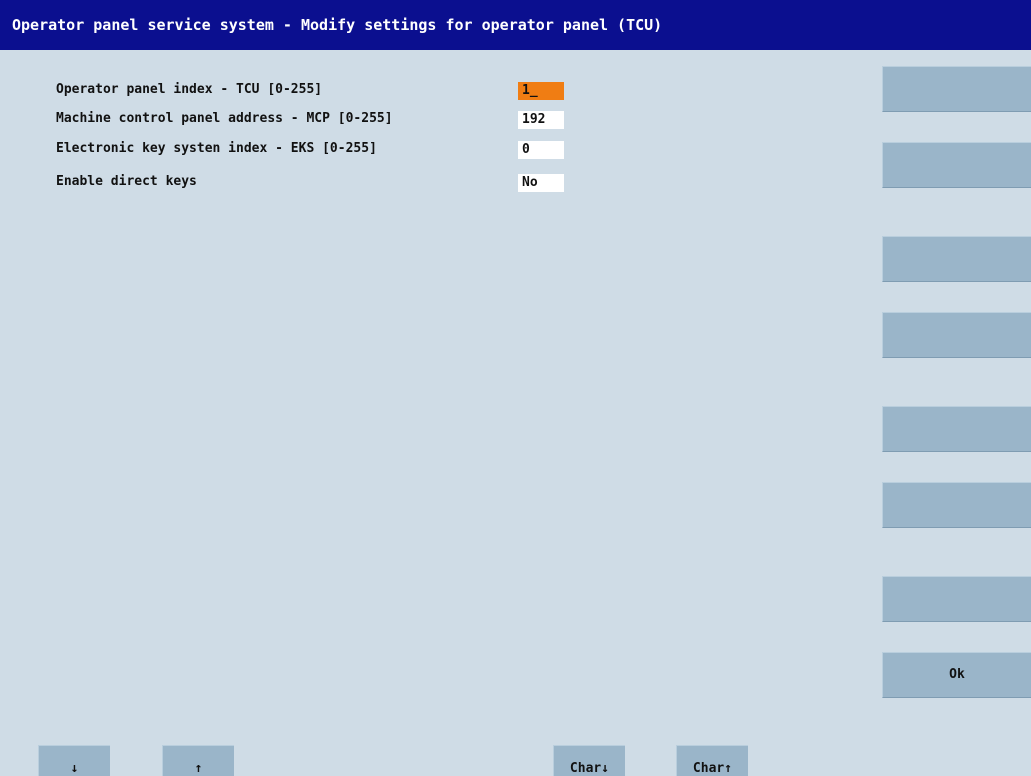 This screenshot has width=1031, height=776. Describe the element at coordinates (541, 183) in the screenshot. I see `direct-keys-select: No` at that location.